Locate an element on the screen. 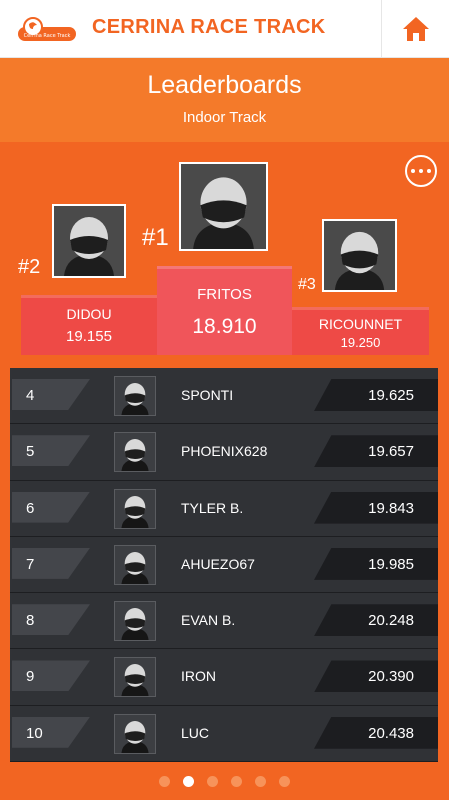 This screenshot has width=449, height=800. home-button is located at coordinates (415, 28).